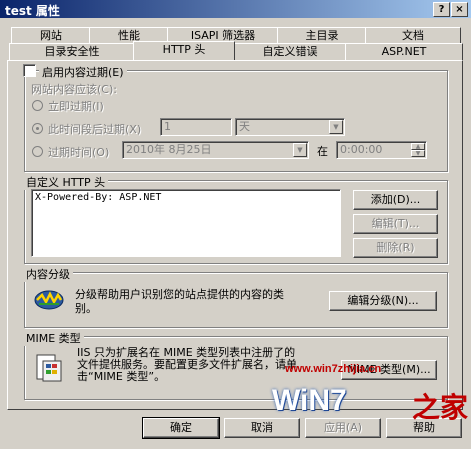 The image size is (471, 449). What do you see at coordinates (76, 106) in the screenshot?
I see `expire-now-label: 立即过期(I)` at bounding box center [76, 106].